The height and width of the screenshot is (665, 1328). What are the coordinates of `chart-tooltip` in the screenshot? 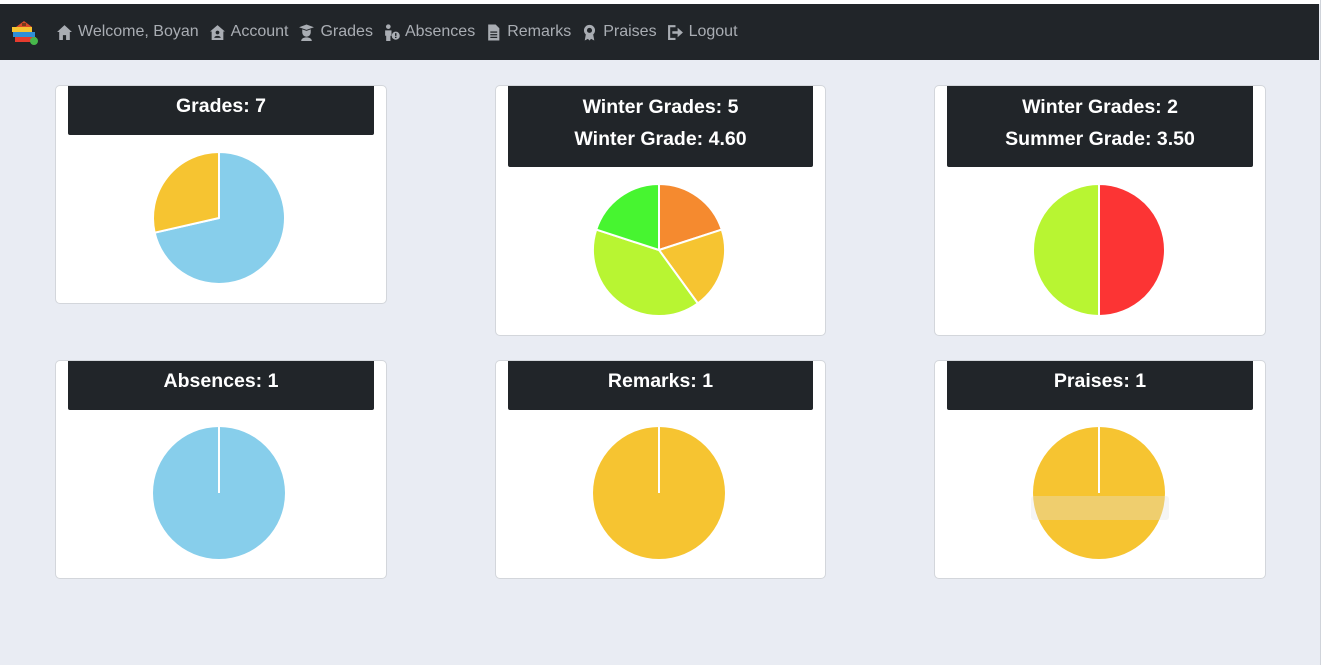 It's located at (1100, 508).